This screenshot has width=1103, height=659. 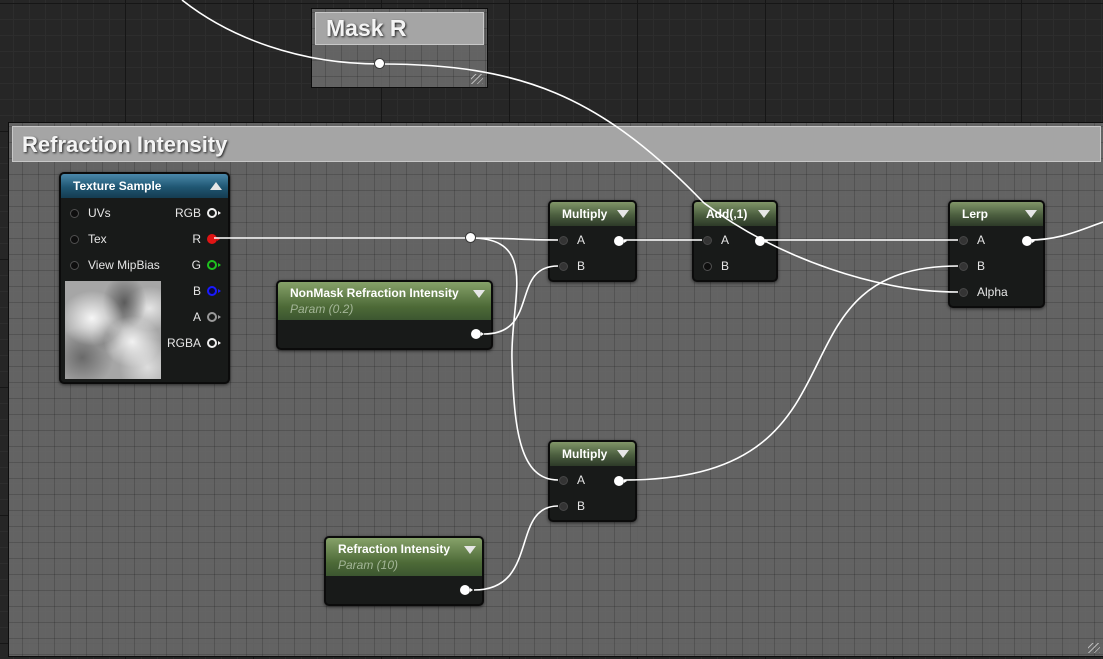 I want to click on rgba-output-label: RGBA, so click(x=183, y=343).